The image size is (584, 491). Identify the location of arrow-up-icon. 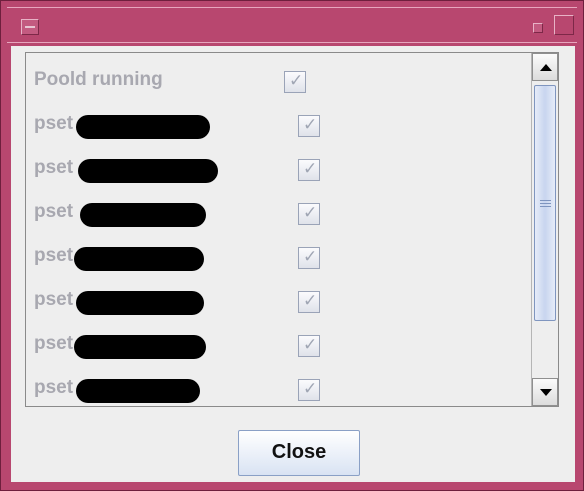
(546, 67).